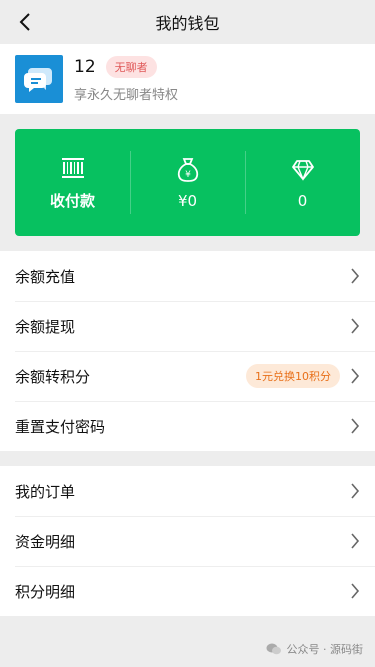 This screenshot has width=375, height=667. What do you see at coordinates (72, 201) in the screenshot?
I see `pay-collect-label: 收付款` at bounding box center [72, 201].